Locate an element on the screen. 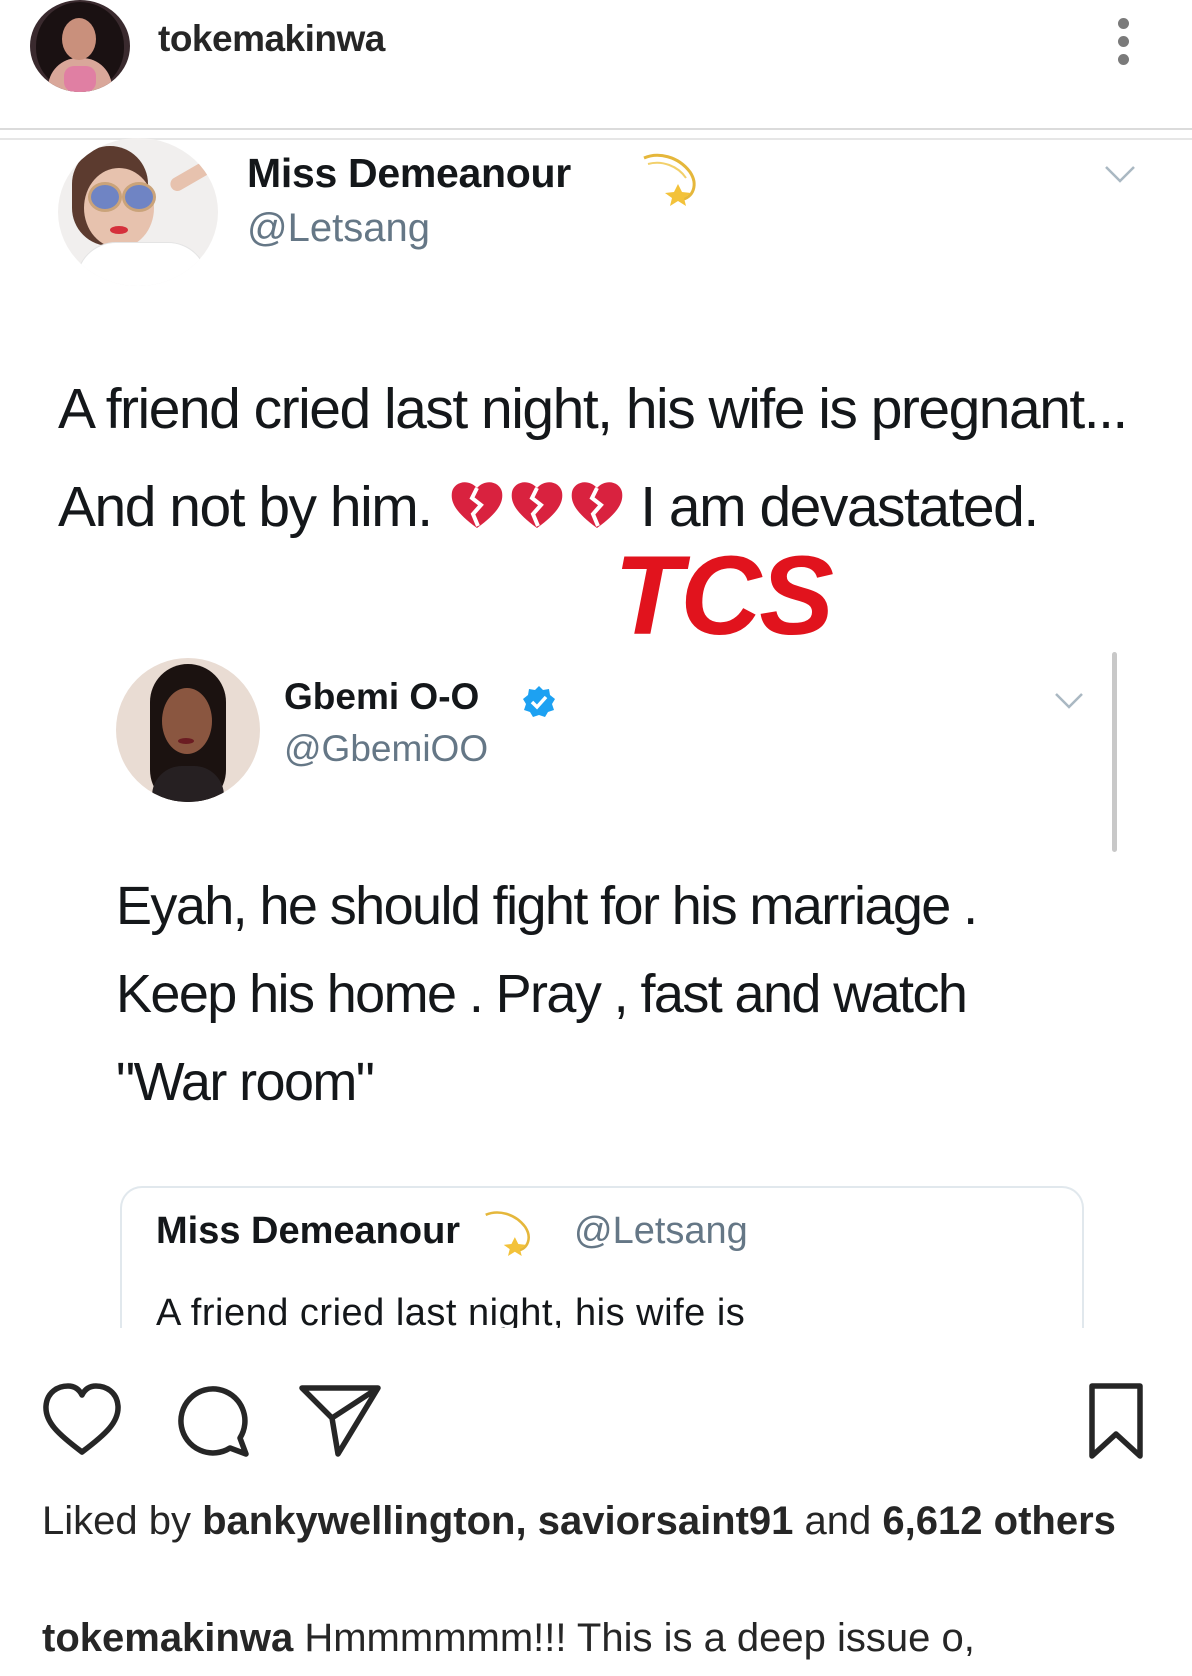  tweet-author-name: Miss Demeanour is located at coordinates (409, 173).